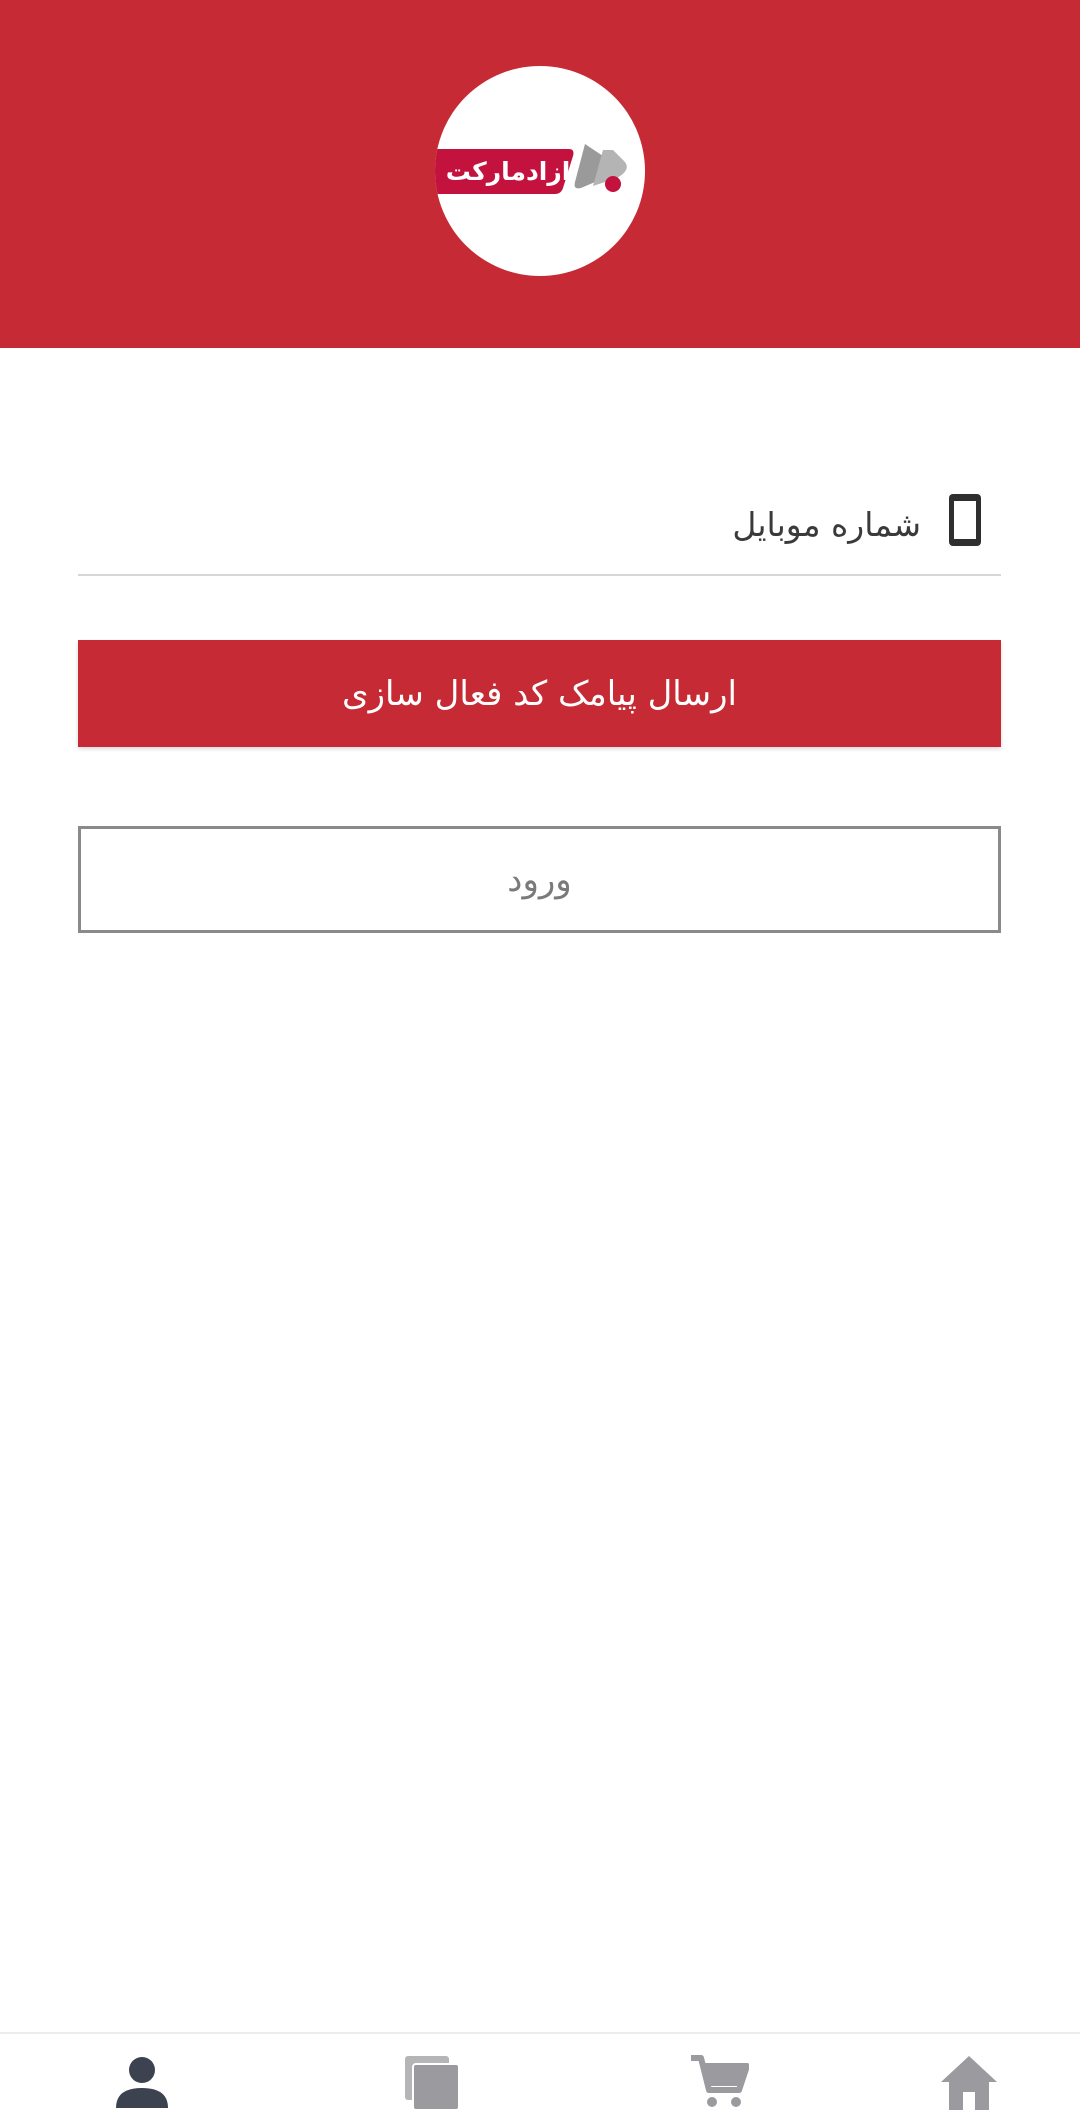 This screenshot has height=2121, width=1080. I want to click on phone-field, so click(539, 523).